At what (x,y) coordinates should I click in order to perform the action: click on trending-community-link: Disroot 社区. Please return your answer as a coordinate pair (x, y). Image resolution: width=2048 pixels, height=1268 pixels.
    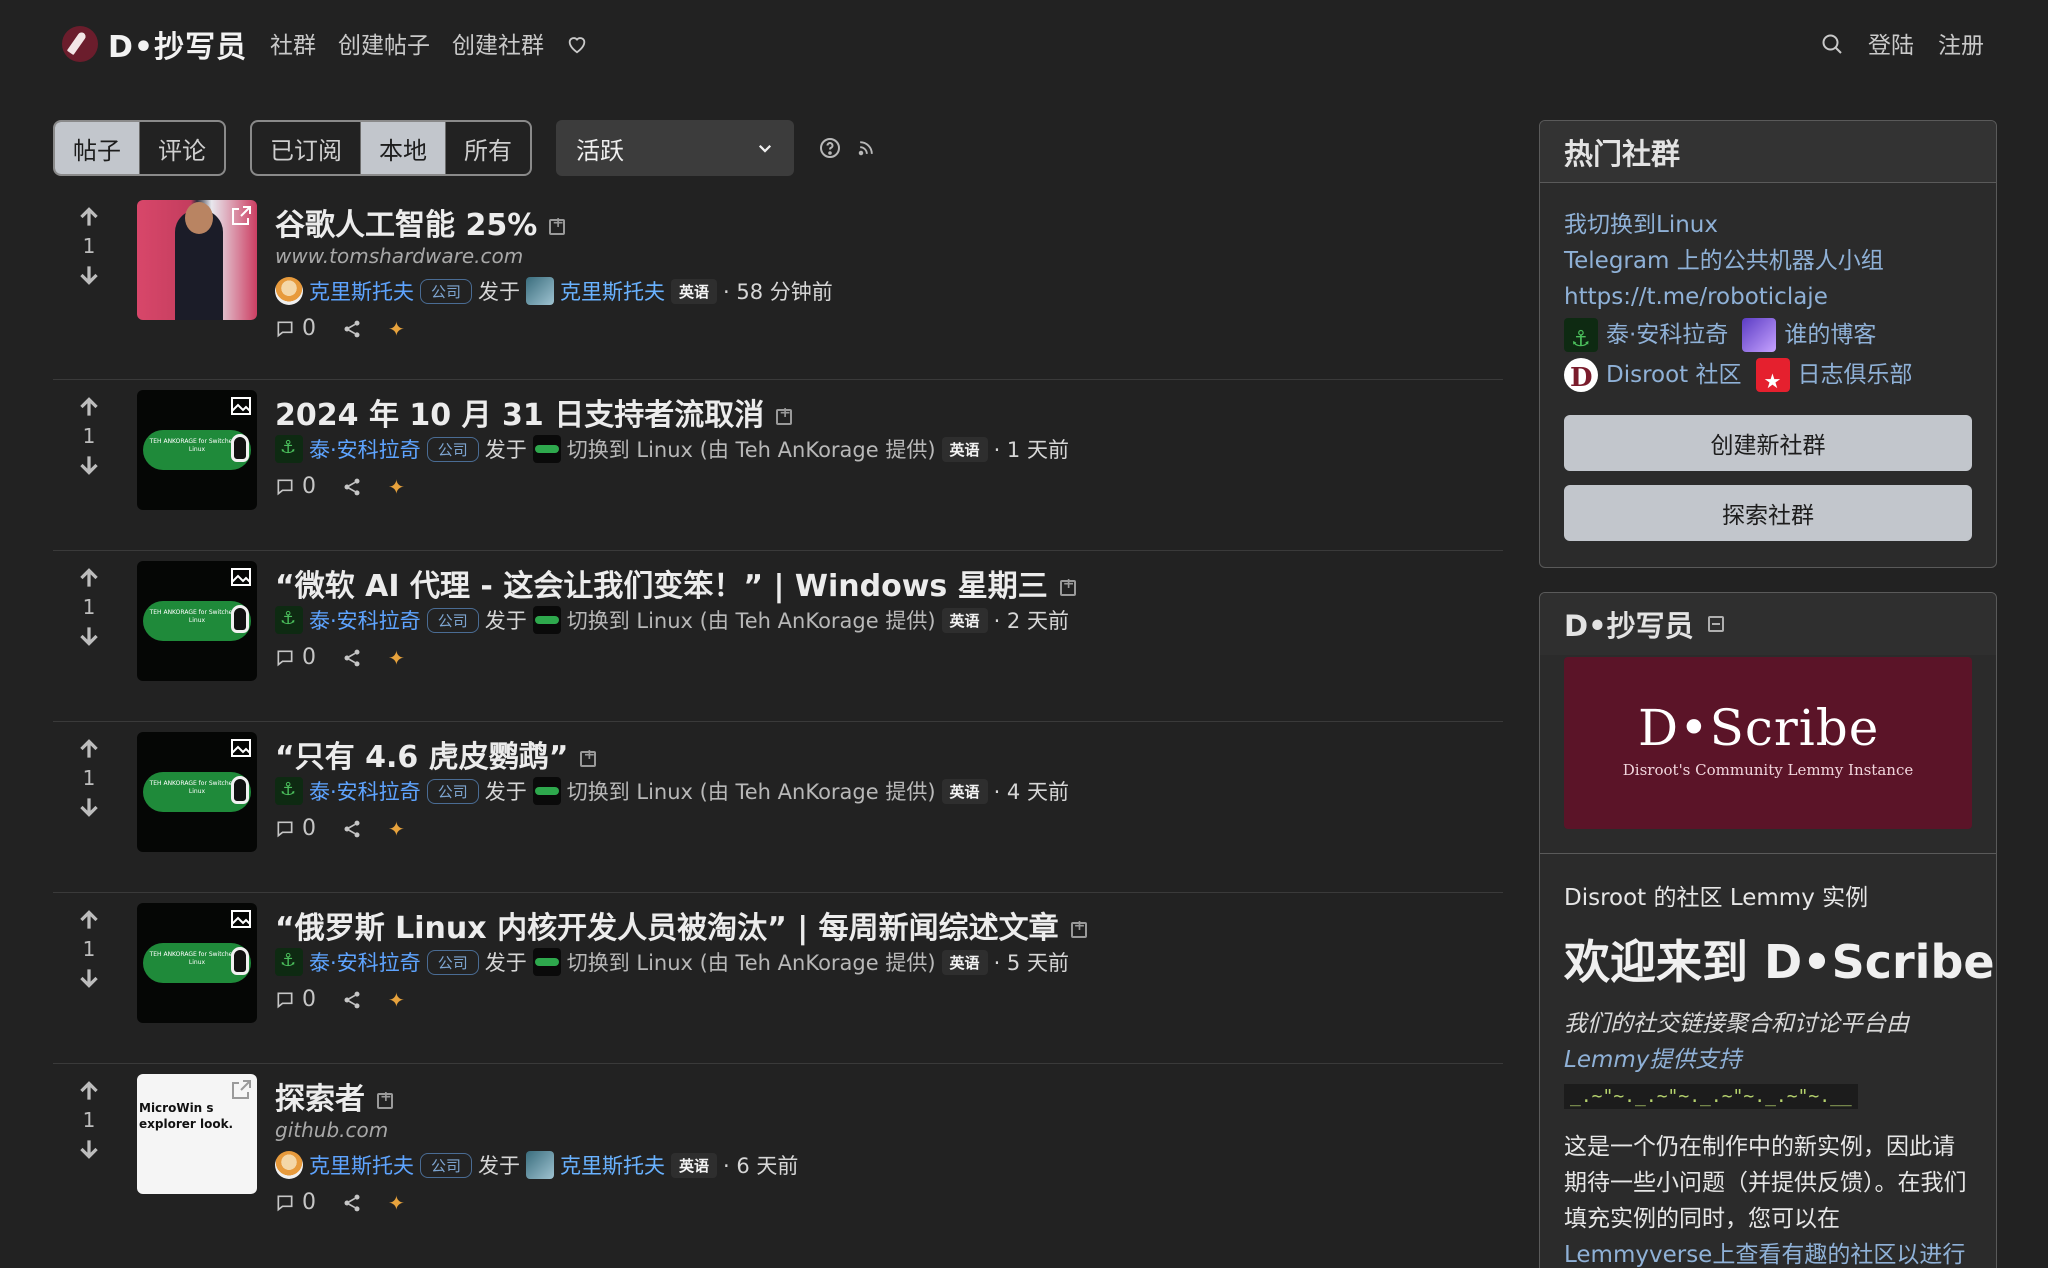
    Looking at the image, I should click on (1674, 375).